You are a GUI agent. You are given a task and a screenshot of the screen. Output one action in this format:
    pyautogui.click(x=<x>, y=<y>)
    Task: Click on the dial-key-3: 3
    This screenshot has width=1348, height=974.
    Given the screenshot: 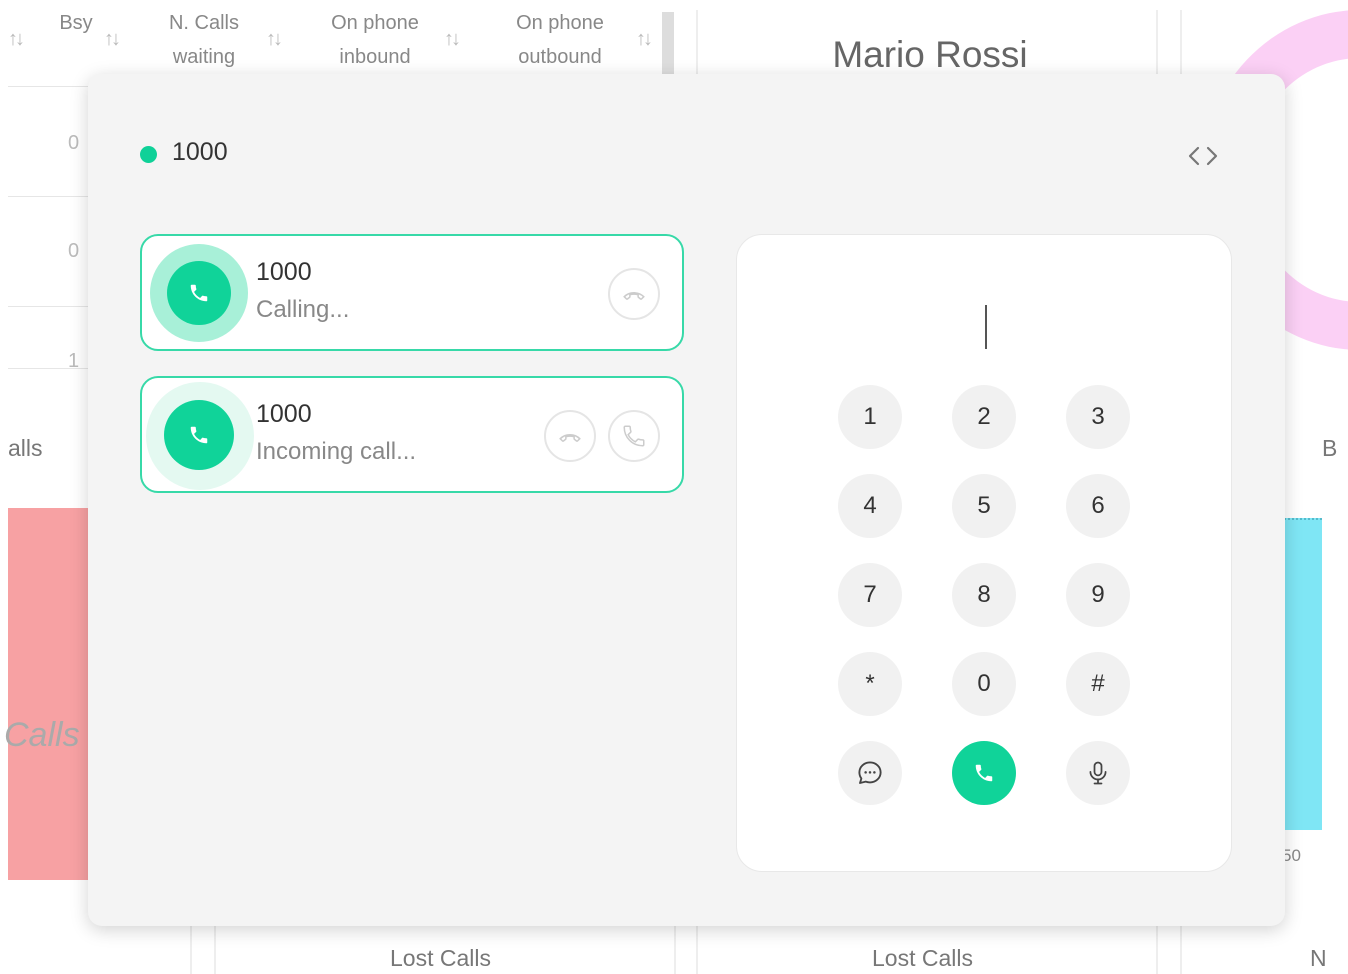 What is the action you would take?
    pyautogui.click(x=1098, y=417)
    